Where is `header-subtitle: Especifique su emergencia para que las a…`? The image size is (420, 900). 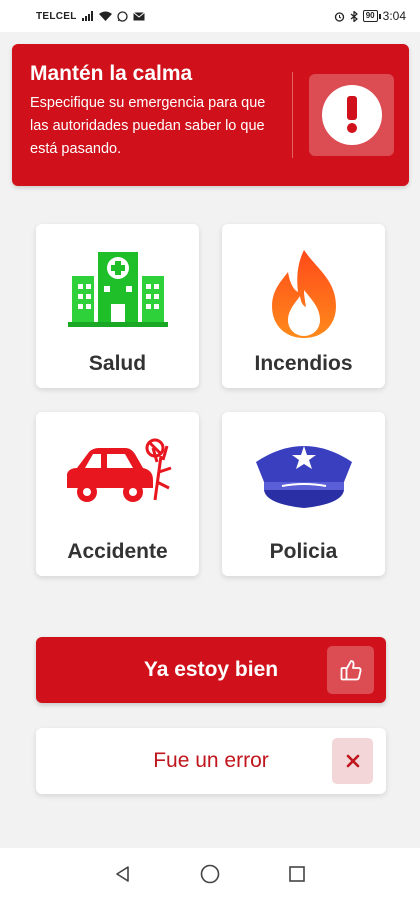 header-subtitle: Especifique su emergencia para que las a… is located at coordinates (148, 126).